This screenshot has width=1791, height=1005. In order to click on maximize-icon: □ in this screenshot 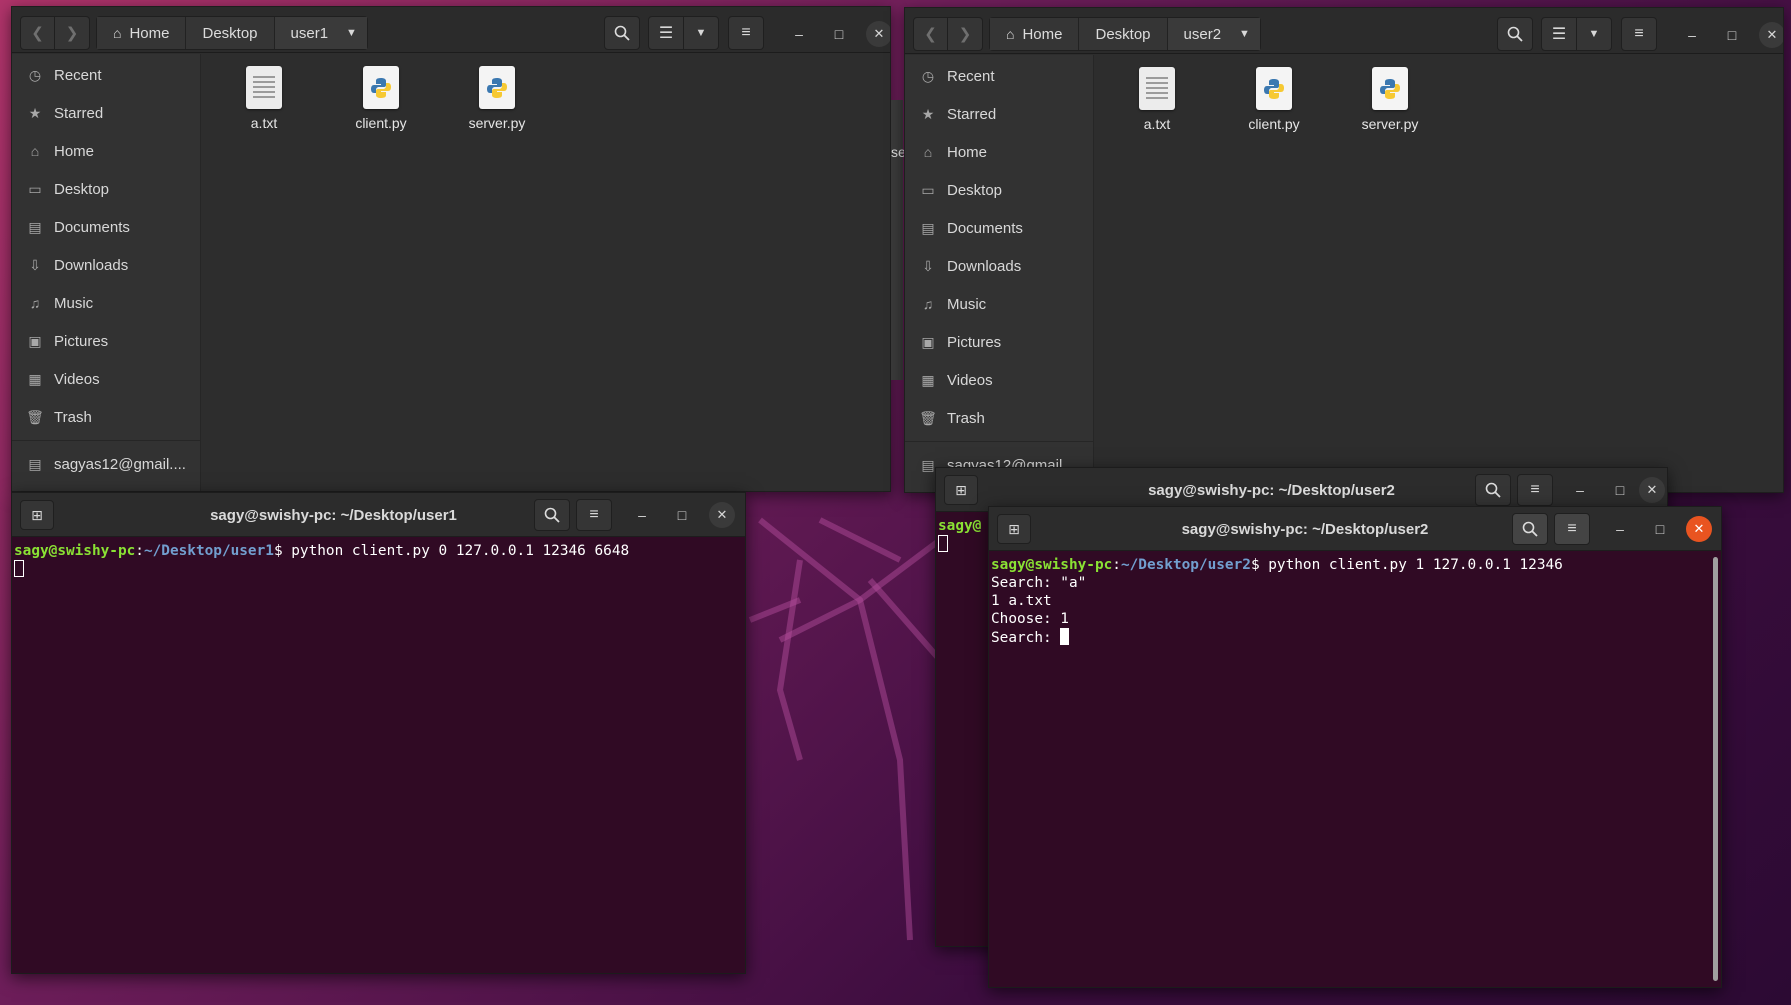, I will do `click(682, 515)`.